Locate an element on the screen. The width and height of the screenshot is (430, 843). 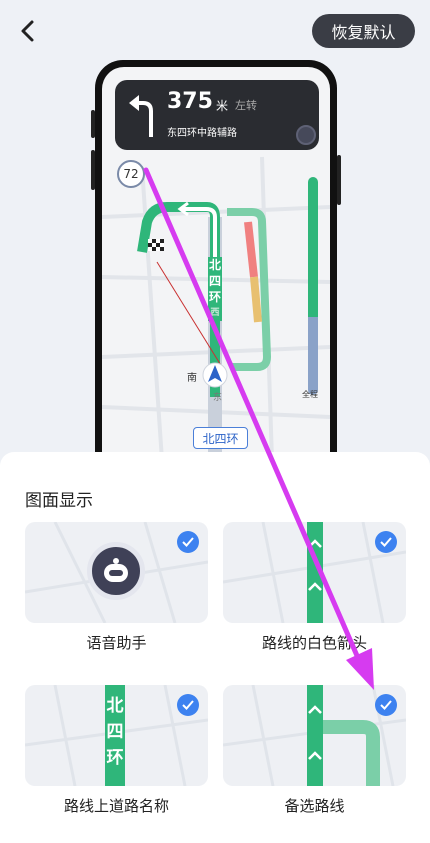
route-progress-bar is located at coordinates (313, 286).